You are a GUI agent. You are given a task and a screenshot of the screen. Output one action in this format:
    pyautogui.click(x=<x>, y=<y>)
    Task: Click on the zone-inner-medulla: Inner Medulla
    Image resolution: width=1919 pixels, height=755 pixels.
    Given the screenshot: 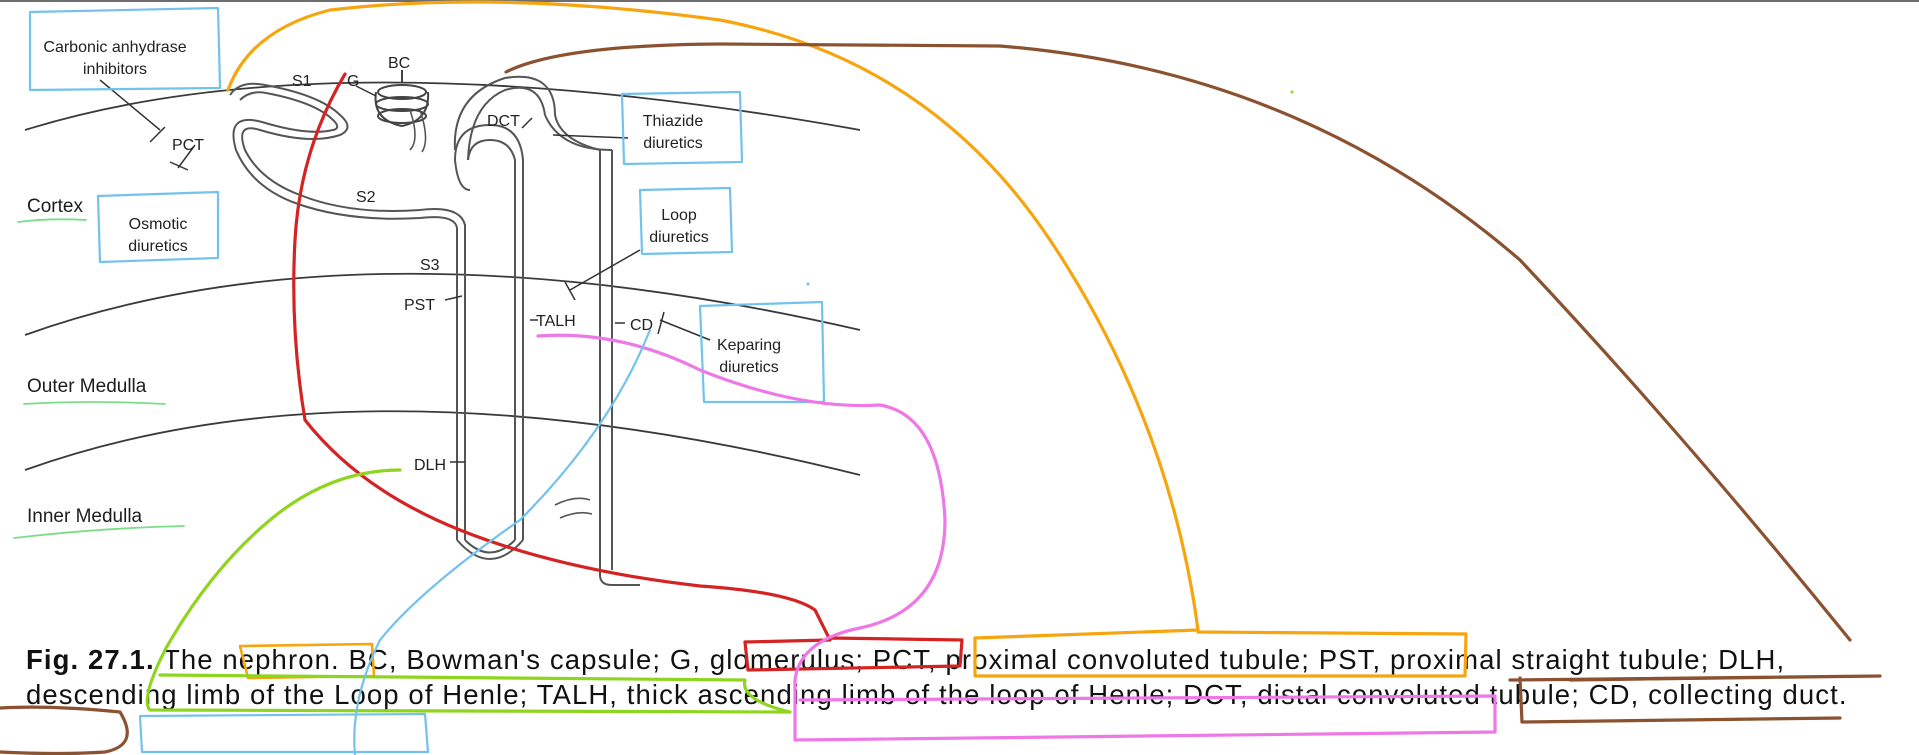 What is the action you would take?
    pyautogui.click(x=85, y=516)
    